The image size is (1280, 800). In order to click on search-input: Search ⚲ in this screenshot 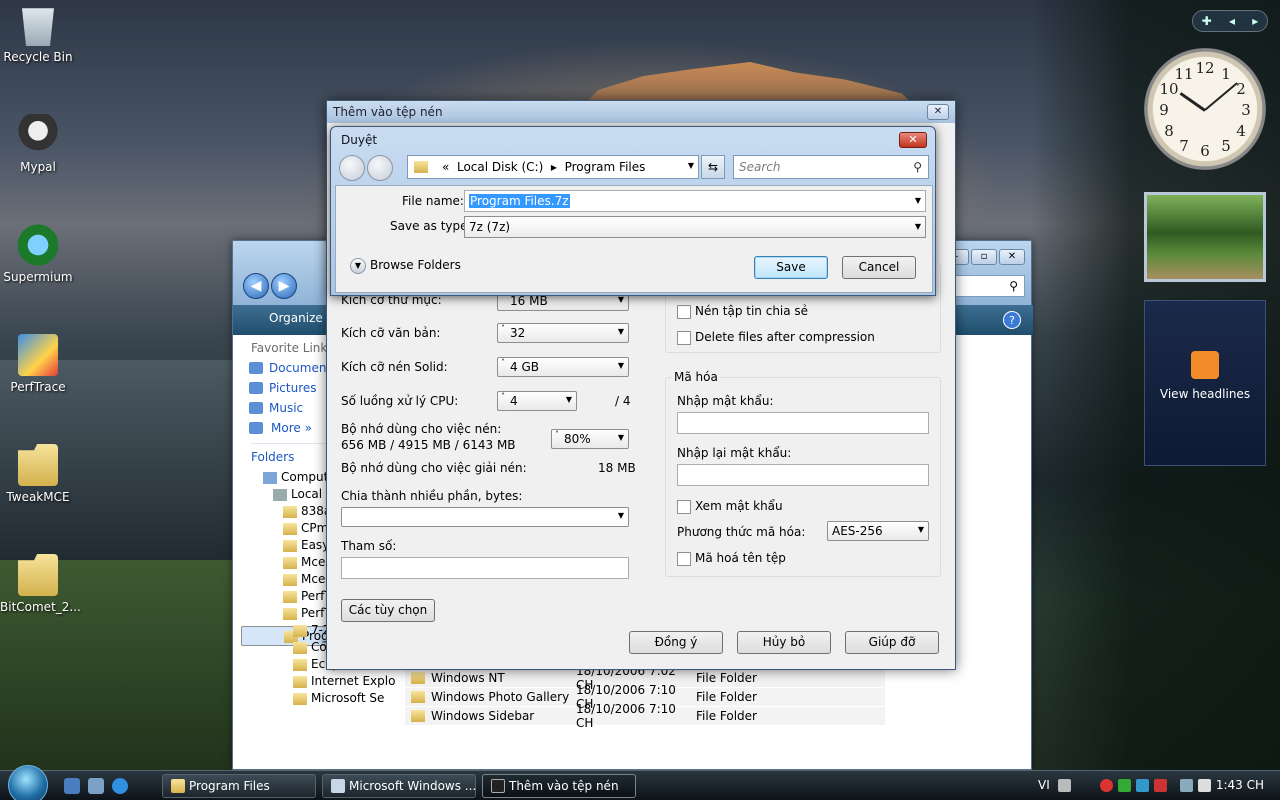, I will do `click(831, 167)`.